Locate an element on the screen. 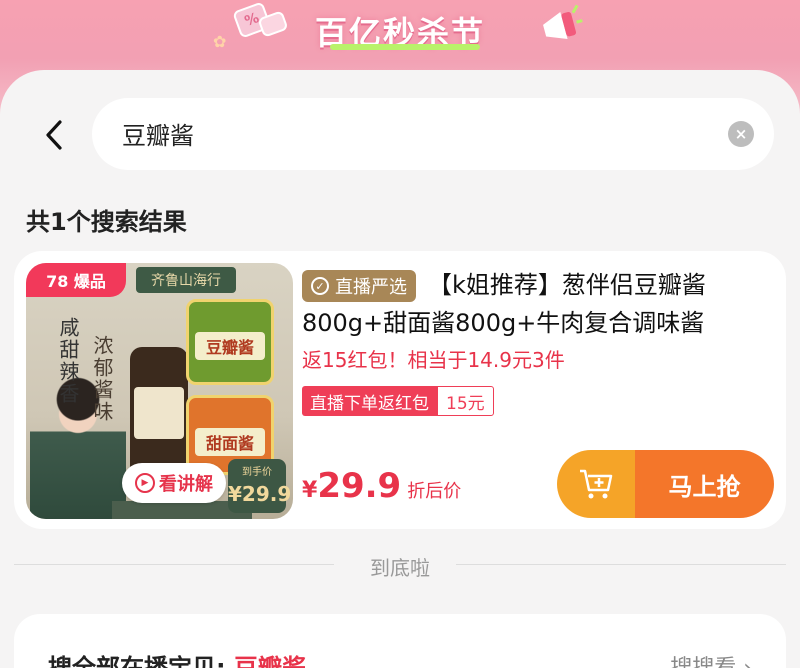 The width and height of the screenshot is (800, 668). check-circle-icon: ✓ is located at coordinates (320, 286).